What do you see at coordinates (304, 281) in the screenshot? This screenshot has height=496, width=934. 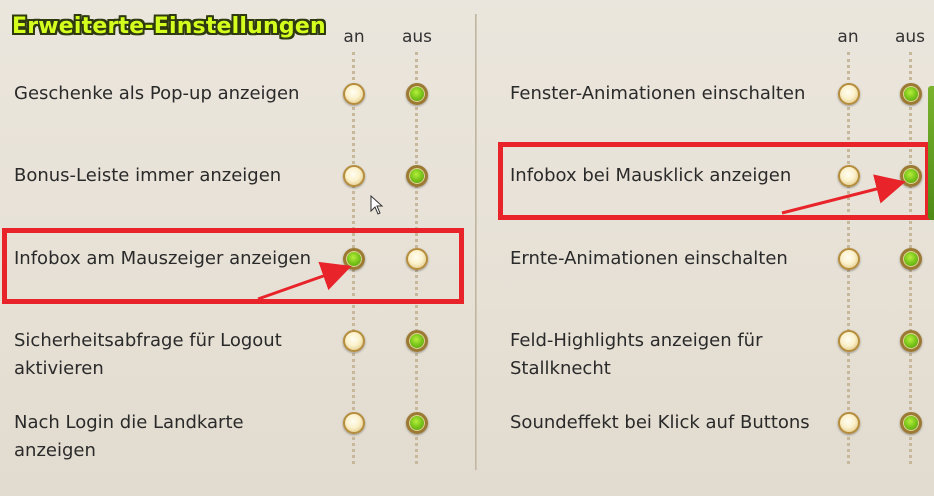 I see `arrow-left` at bounding box center [304, 281].